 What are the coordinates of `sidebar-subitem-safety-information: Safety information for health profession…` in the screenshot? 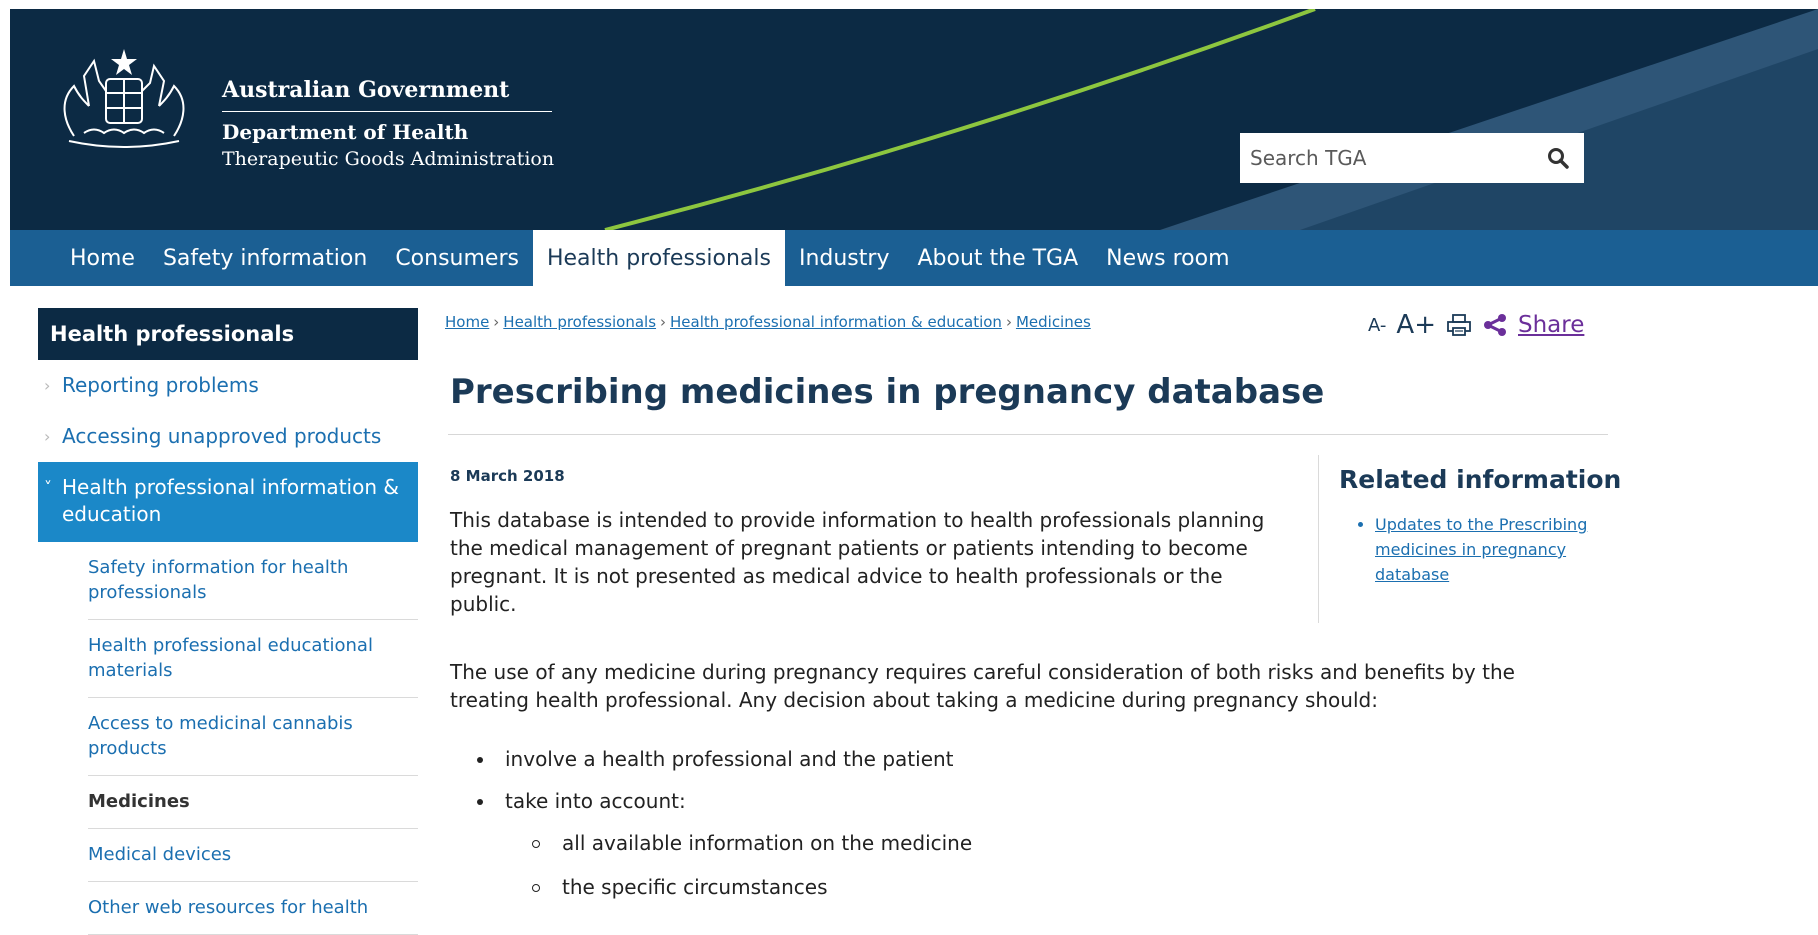 It's located at (253, 581).